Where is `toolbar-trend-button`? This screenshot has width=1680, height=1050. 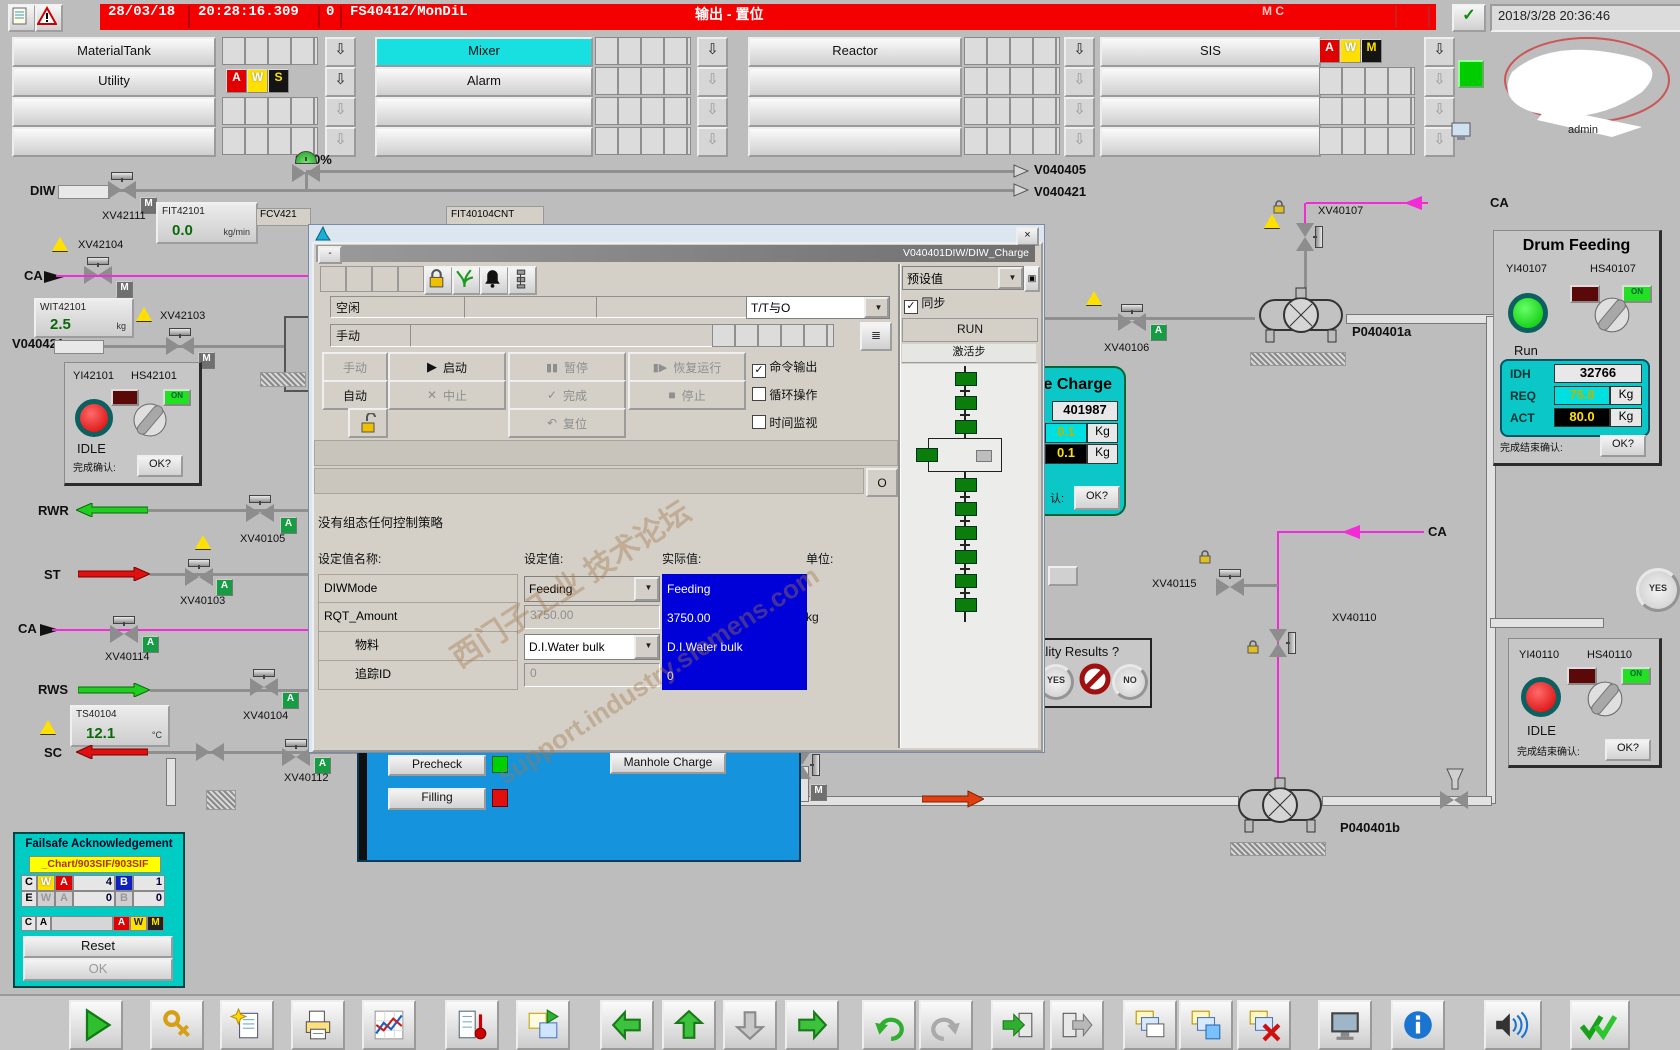 toolbar-trend-button is located at coordinates (389, 1025).